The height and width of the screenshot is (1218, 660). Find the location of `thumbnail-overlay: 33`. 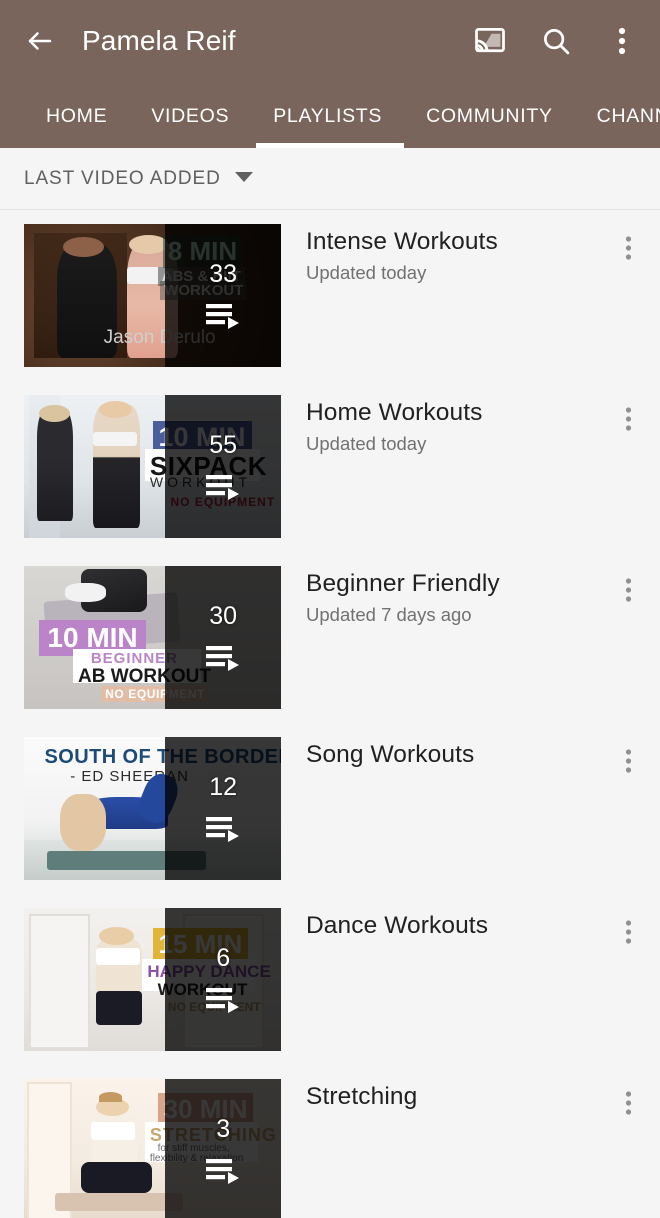

thumbnail-overlay: 33 is located at coordinates (223, 295).